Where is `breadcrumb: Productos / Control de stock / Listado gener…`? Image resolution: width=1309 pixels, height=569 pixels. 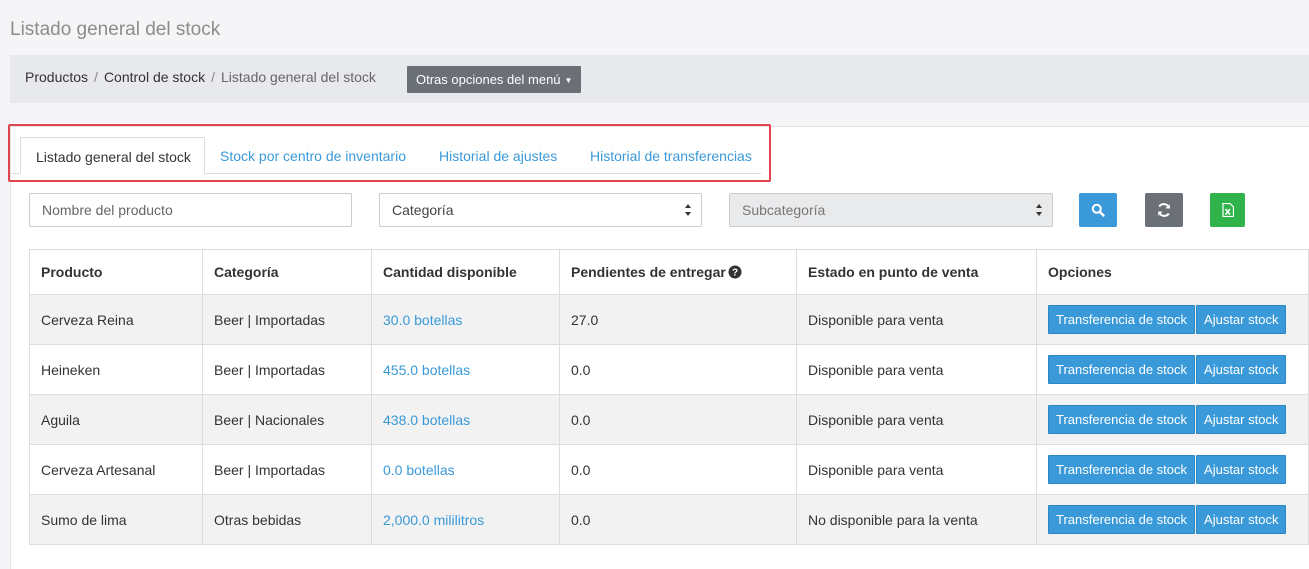 breadcrumb: Productos / Control de stock / Listado gener… is located at coordinates (200, 77).